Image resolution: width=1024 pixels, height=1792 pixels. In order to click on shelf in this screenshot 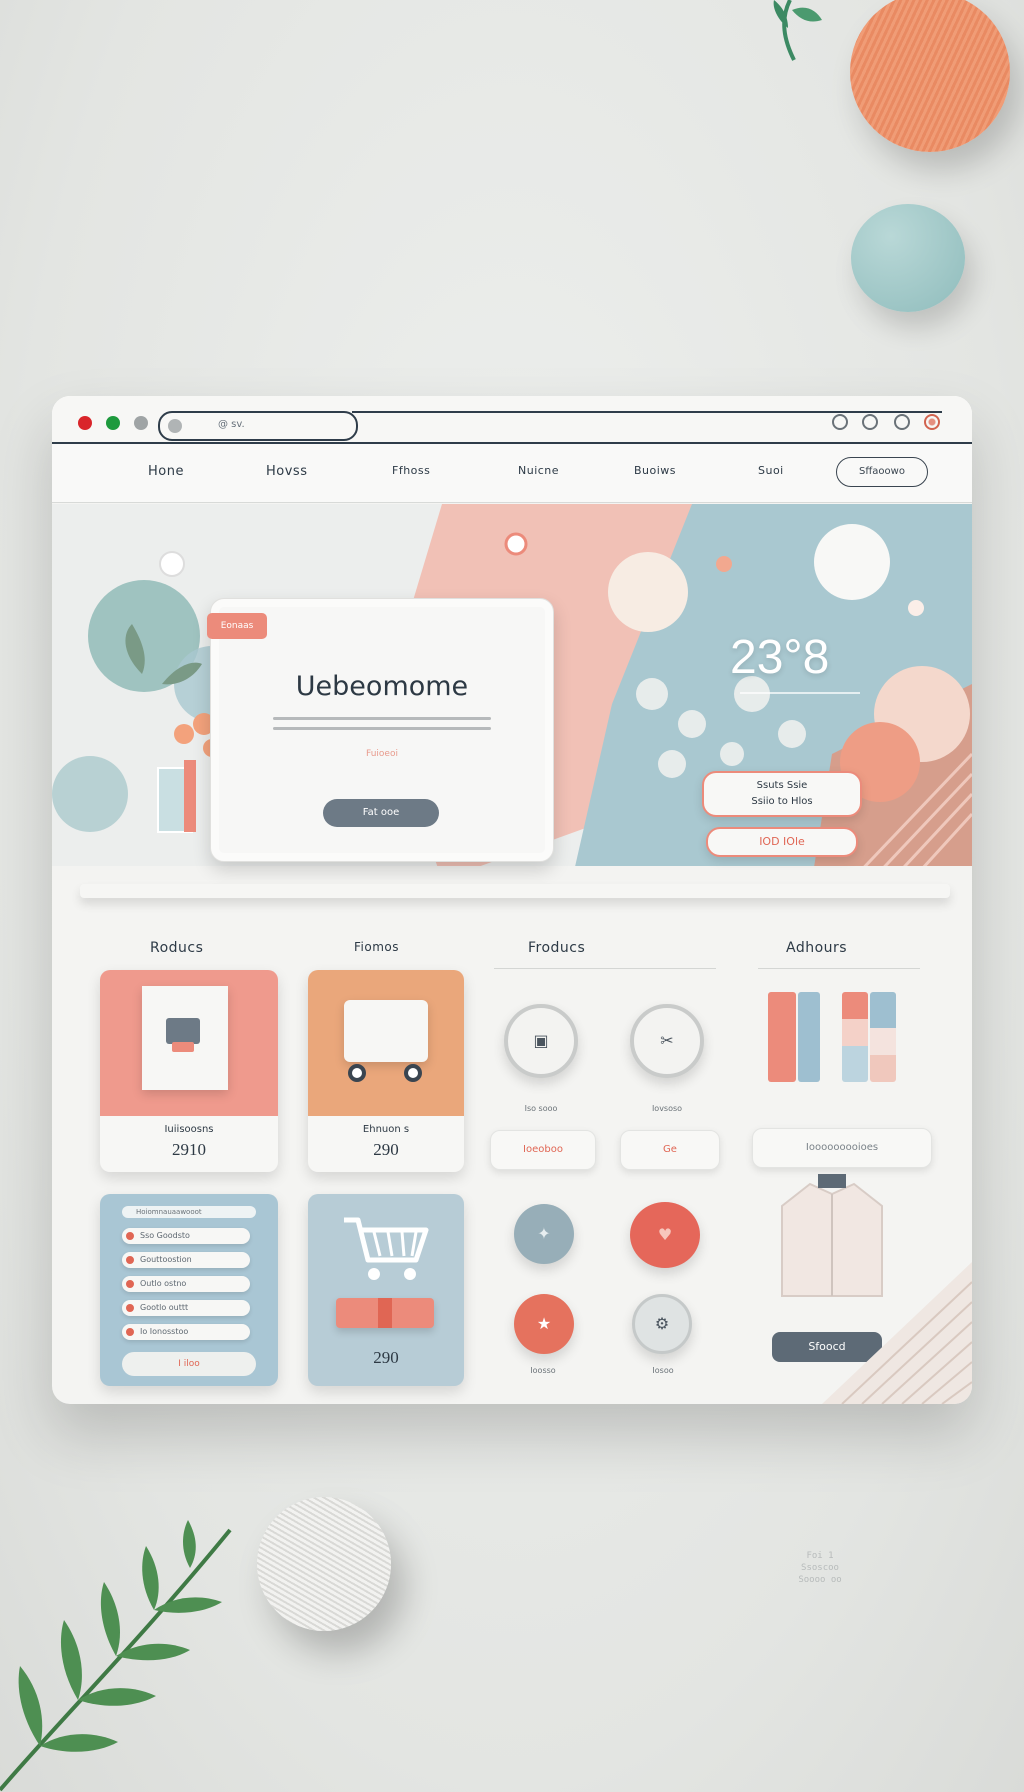, I will do `click(515, 891)`.